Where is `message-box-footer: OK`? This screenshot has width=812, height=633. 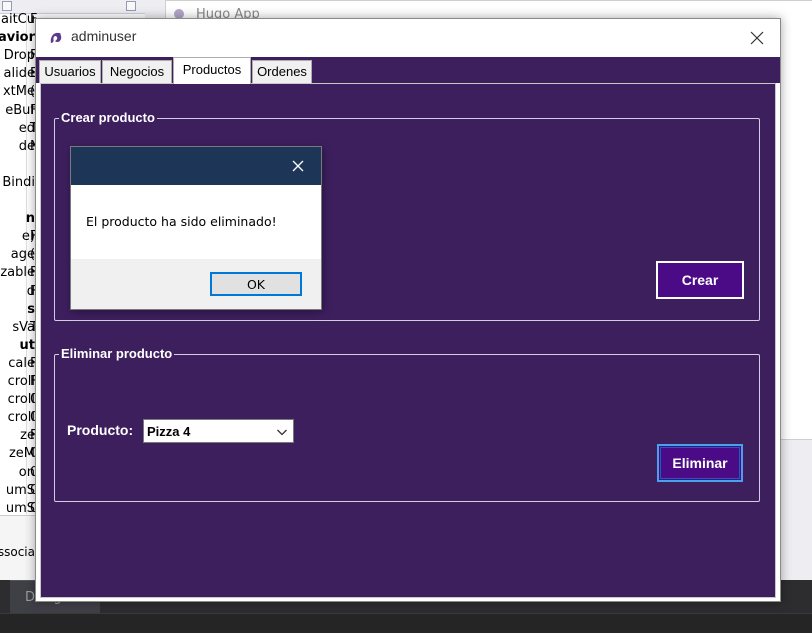
message-box-footer: OK is located at coordinates (196, 284).